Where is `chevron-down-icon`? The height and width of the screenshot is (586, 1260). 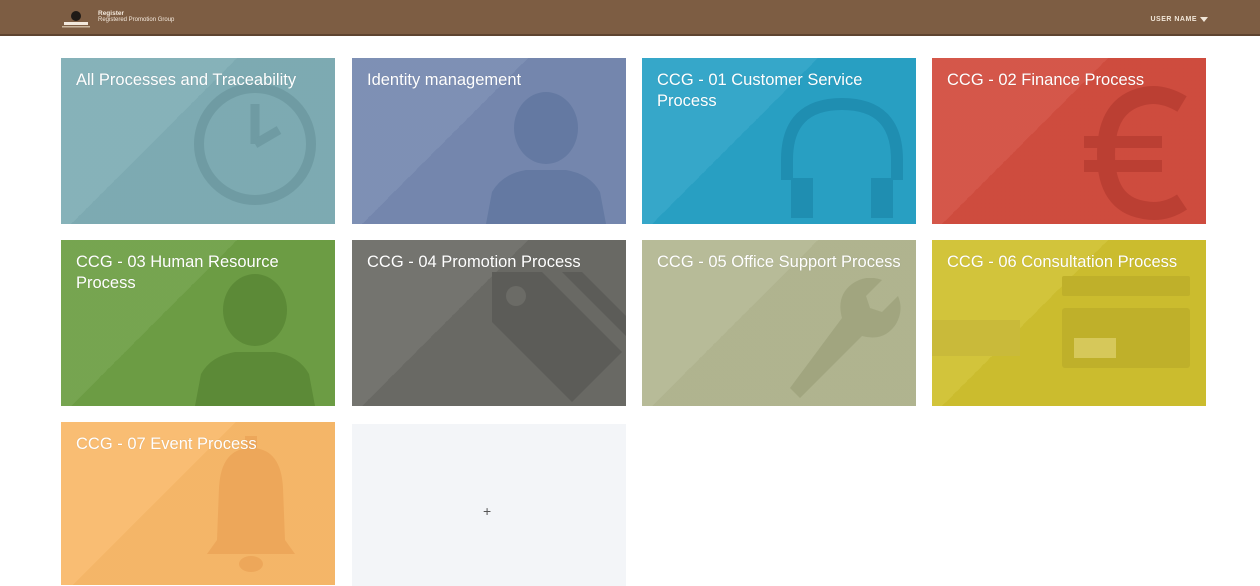
chevron-down-icon is located at coordinates (1204, 19).